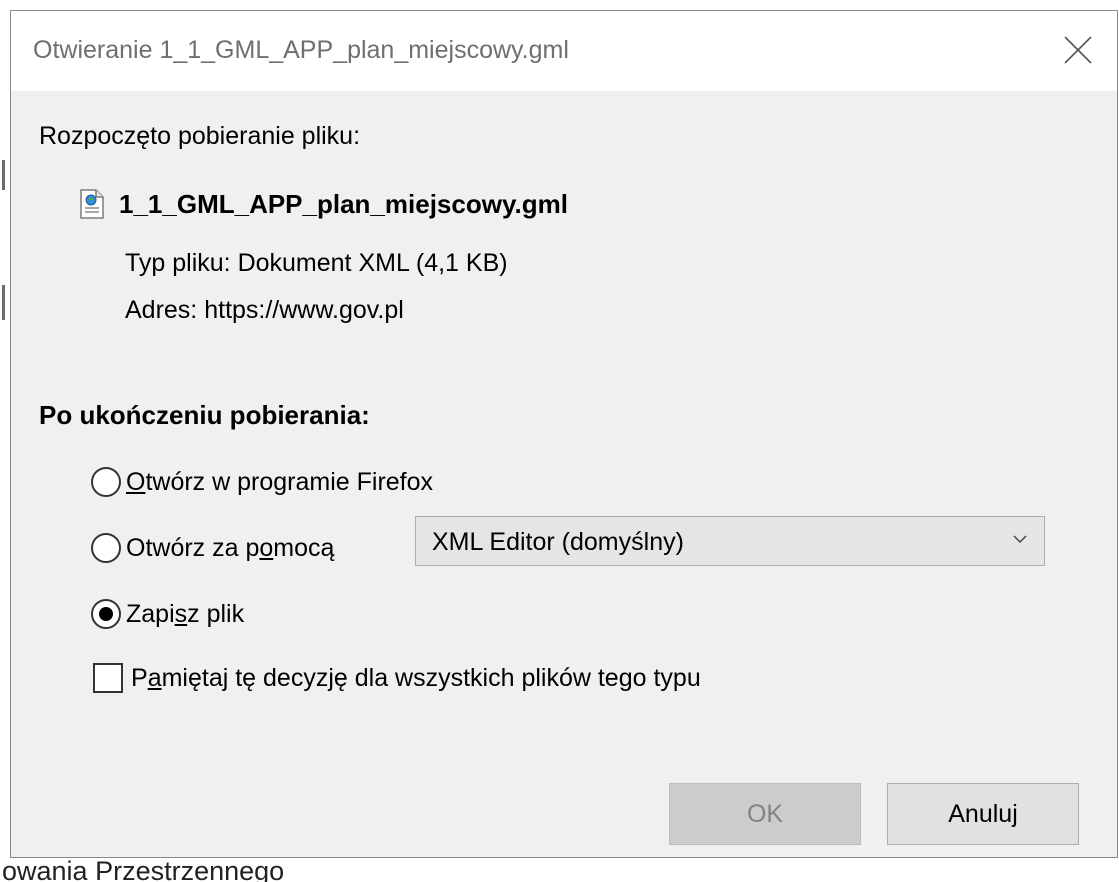  What do you see at coordinates (161, 310) in the screenshot?
I see `file-address-label: Adres:` at bounding box center [161, 310].